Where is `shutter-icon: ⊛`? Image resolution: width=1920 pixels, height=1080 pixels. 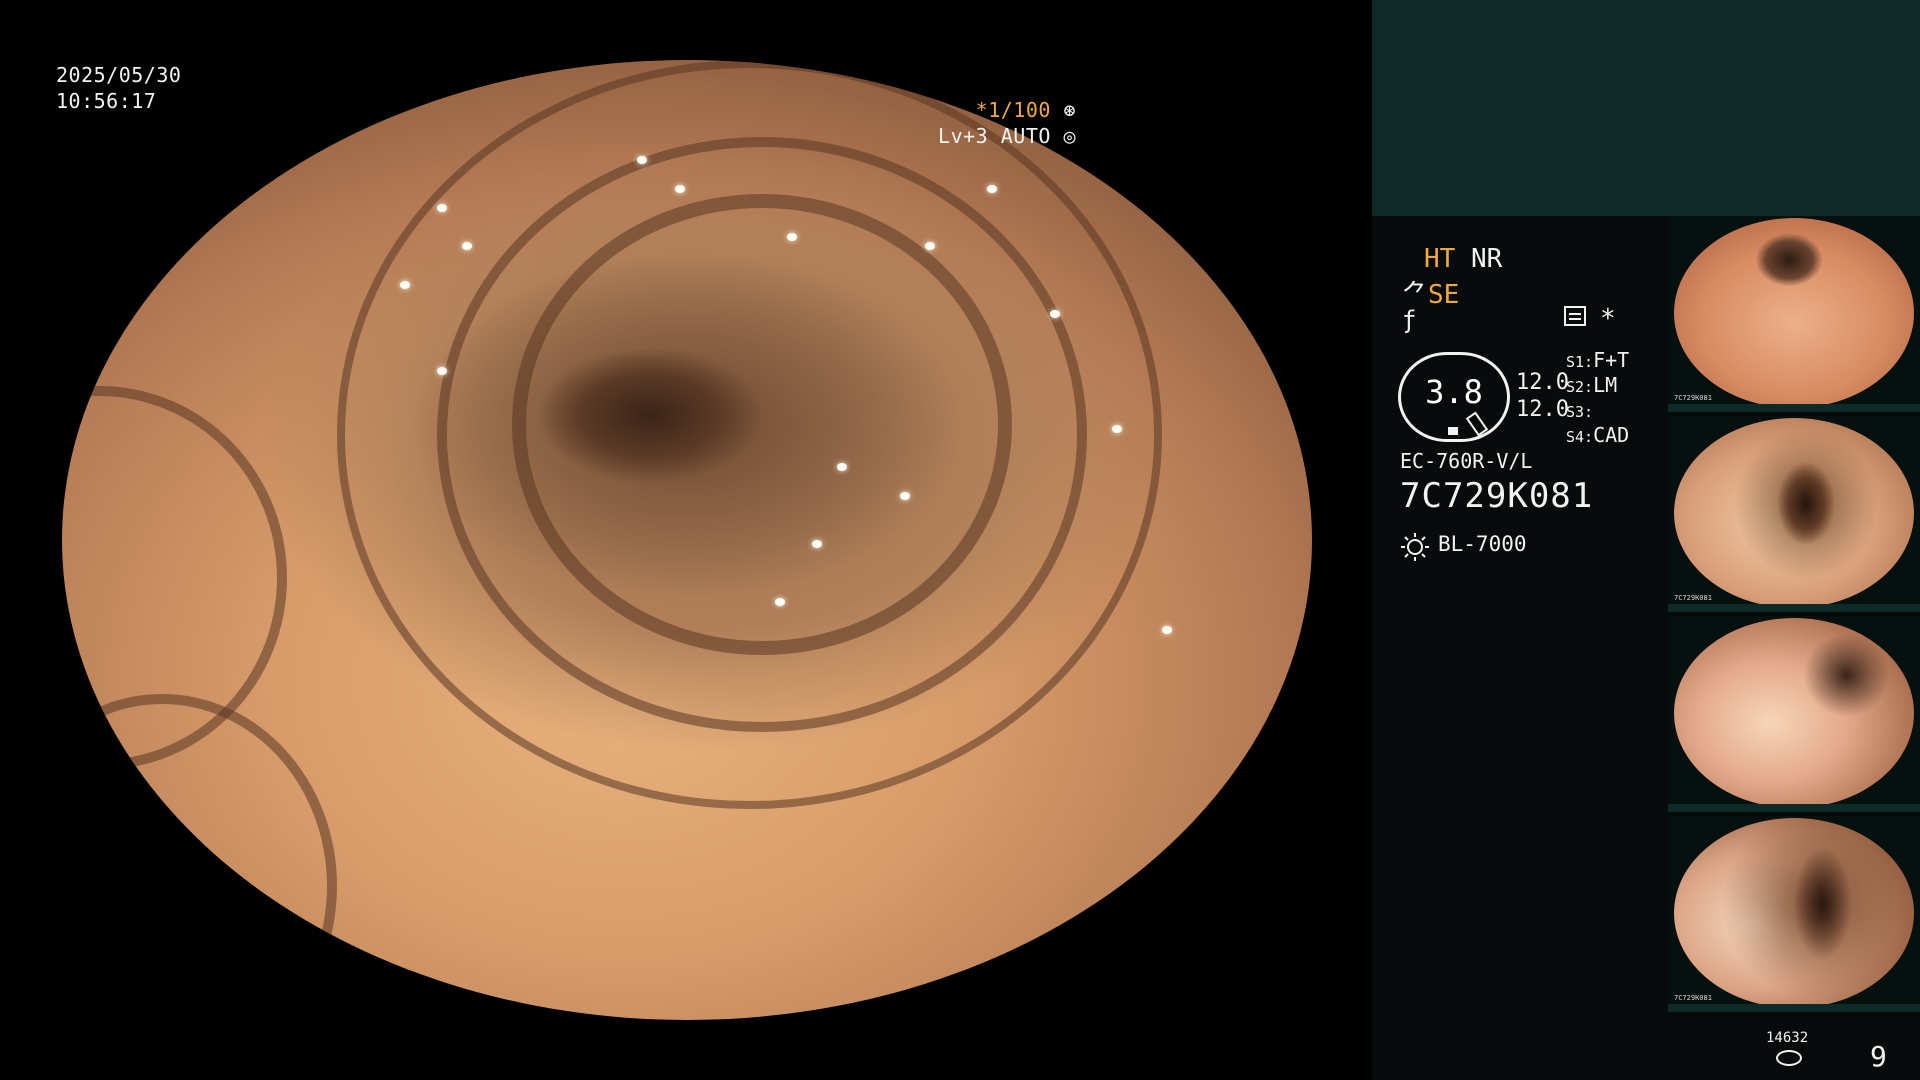
shutter-icon: ⊛ is located at coordinates (1063, 110).